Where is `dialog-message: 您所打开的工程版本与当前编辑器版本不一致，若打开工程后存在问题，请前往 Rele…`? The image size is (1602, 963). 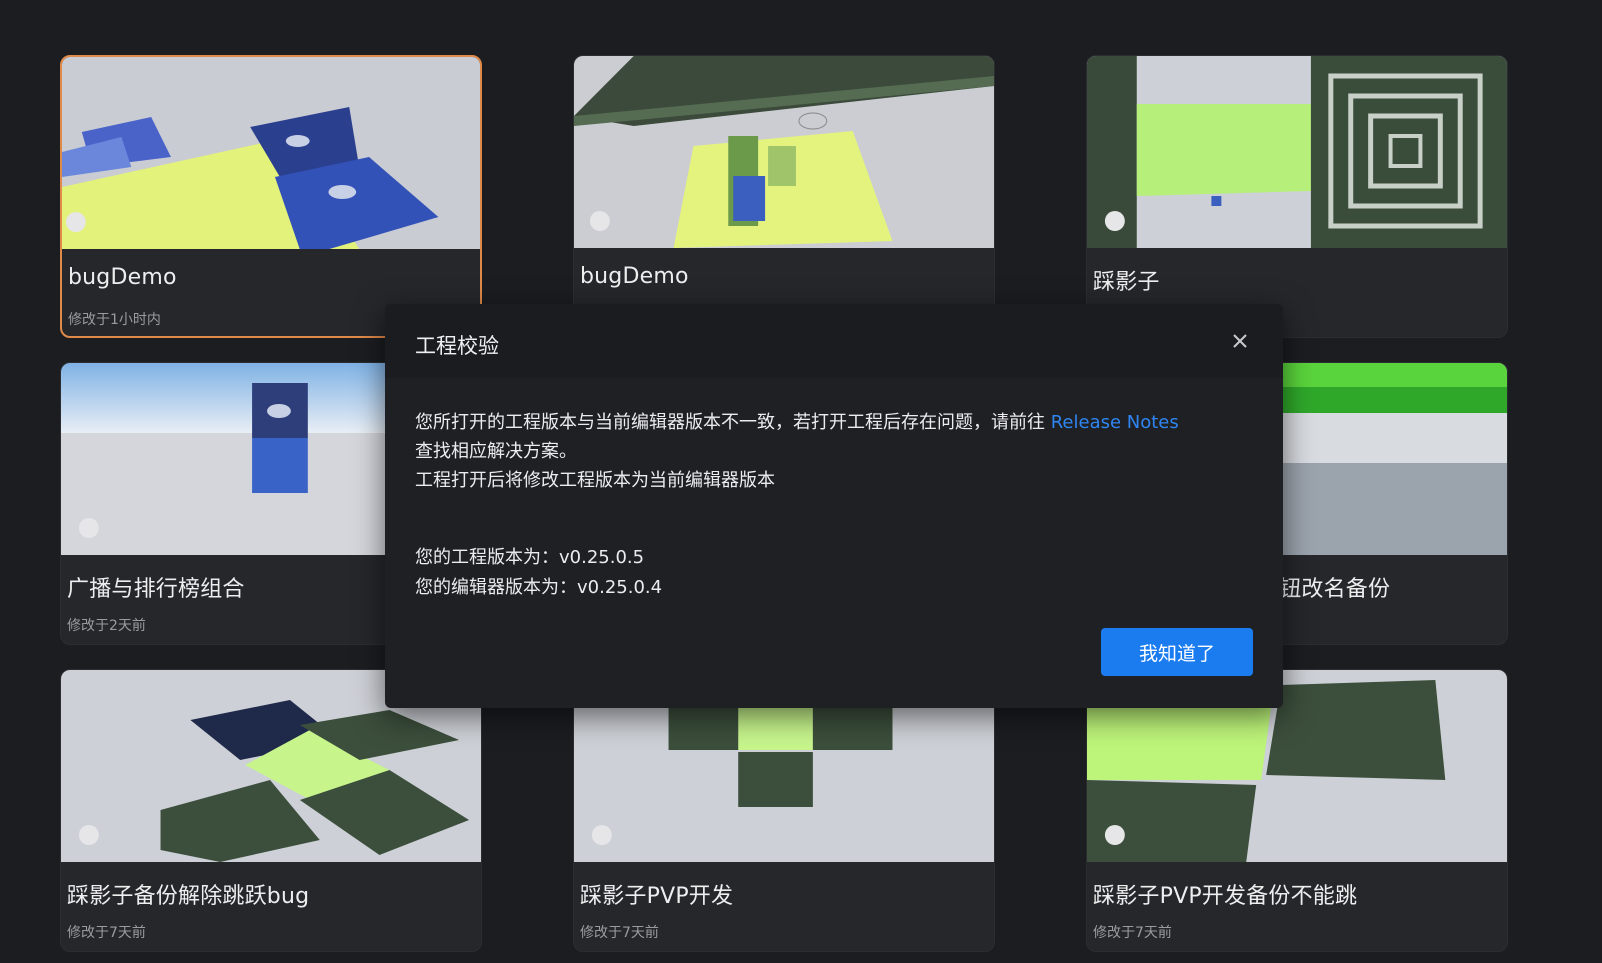
dialog-message: 您所打开的工程版本与当前编辑器版本不一致，若打开工程后存在问题，请前往 Rele… is located at coordinates (834, 451).